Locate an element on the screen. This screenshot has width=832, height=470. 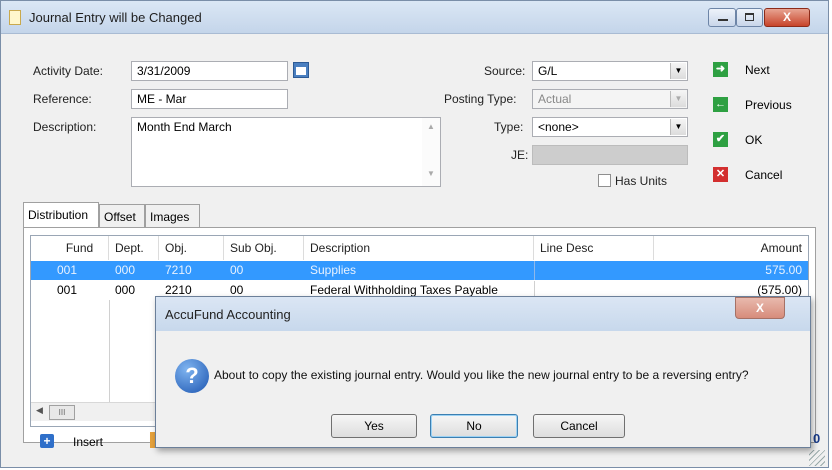
column-header-dept: Dept. is located at coordinates (134, 248).